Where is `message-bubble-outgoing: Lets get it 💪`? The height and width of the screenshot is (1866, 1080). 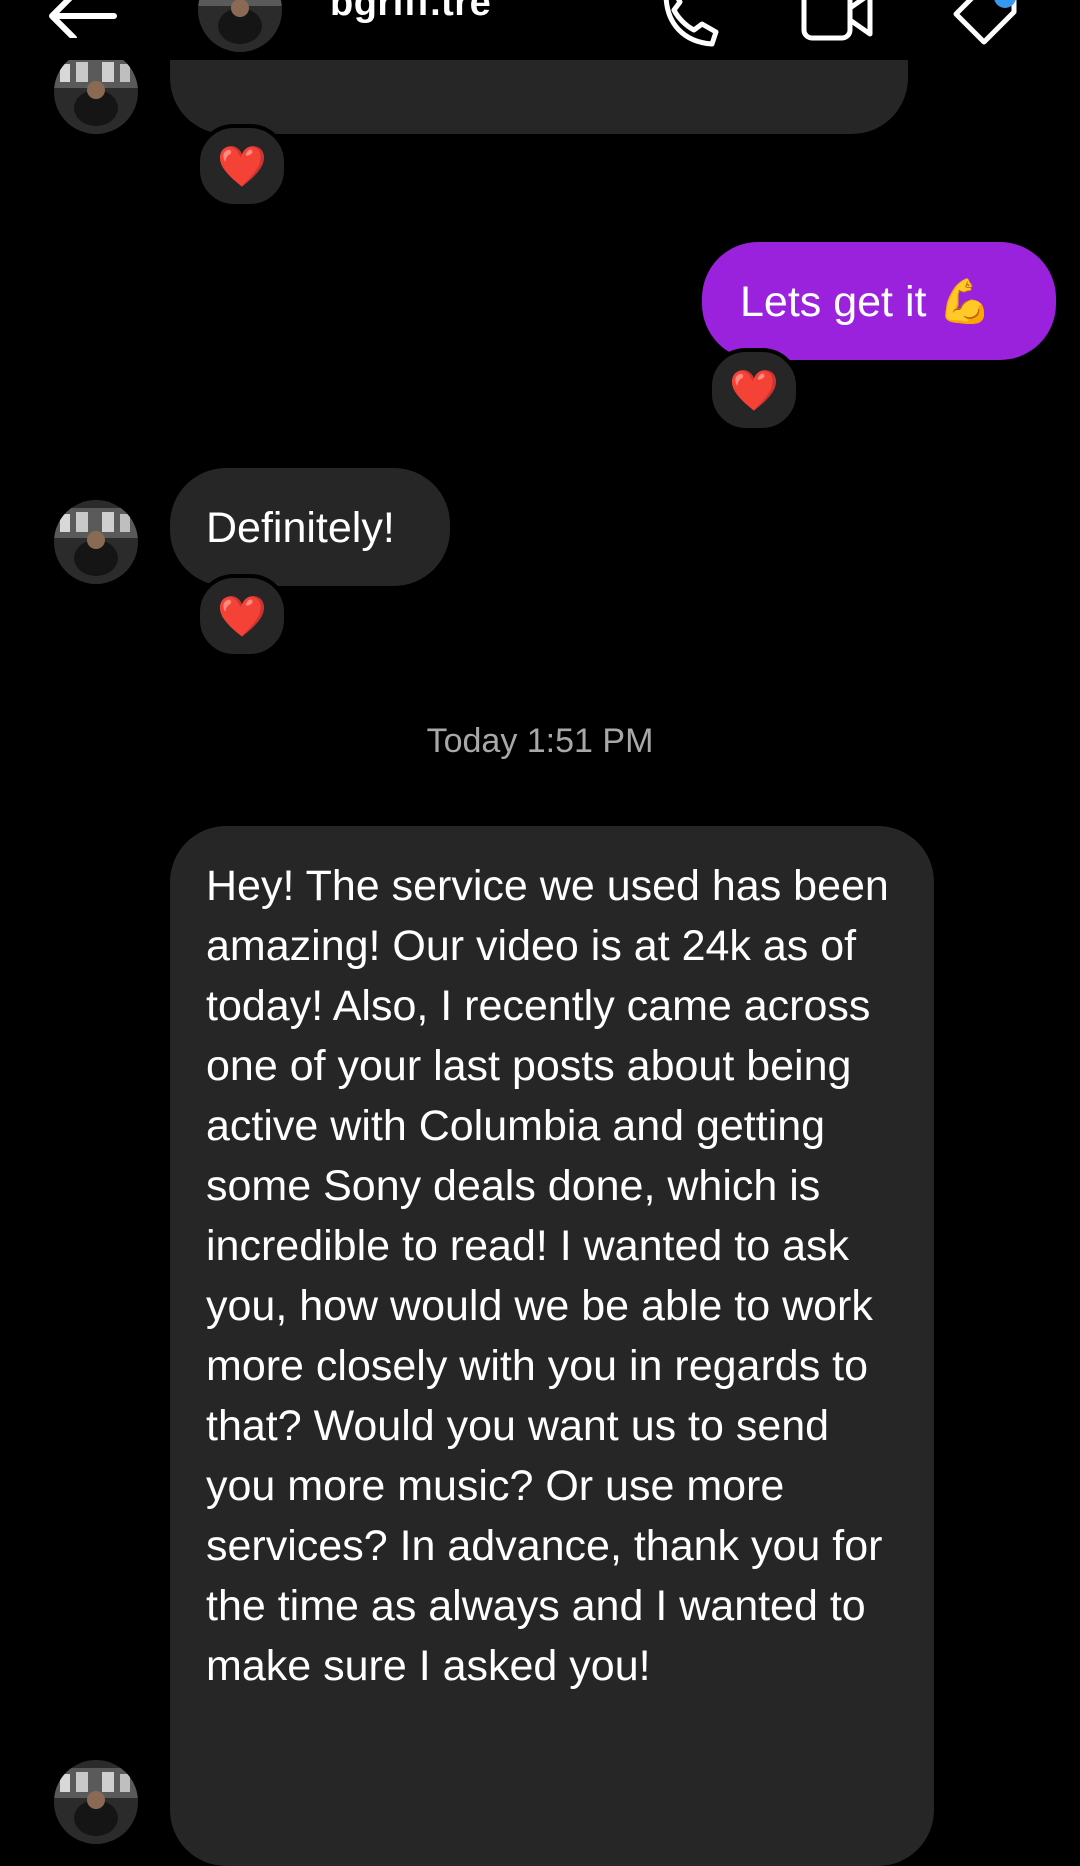 message-bubble-outgoing: Lets get it 💪 is located at coordinates (879, 301).